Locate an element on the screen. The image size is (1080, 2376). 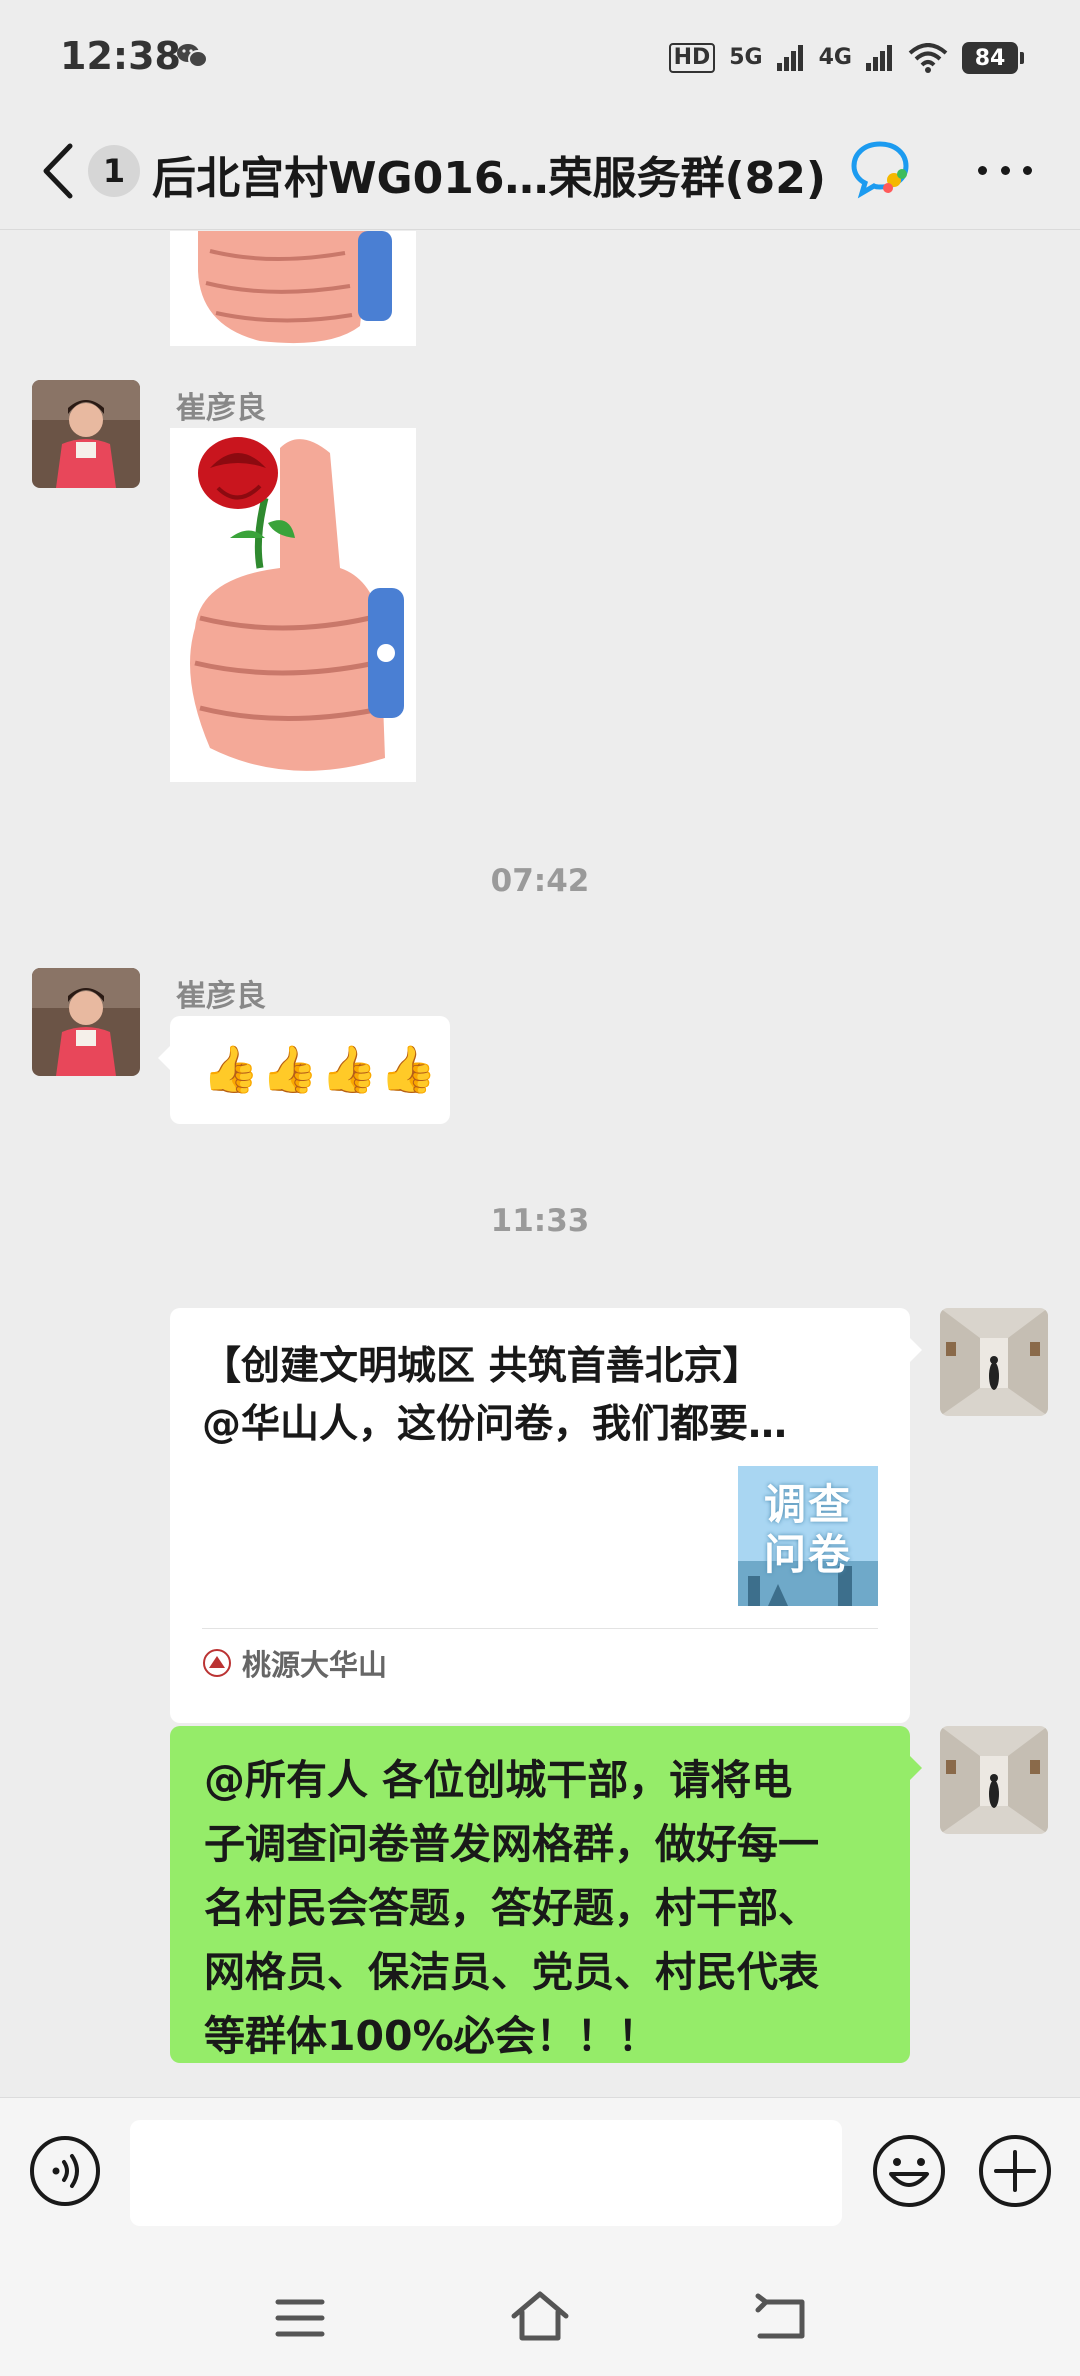
system-navigation-bar is located at coordinates (540, 2314).